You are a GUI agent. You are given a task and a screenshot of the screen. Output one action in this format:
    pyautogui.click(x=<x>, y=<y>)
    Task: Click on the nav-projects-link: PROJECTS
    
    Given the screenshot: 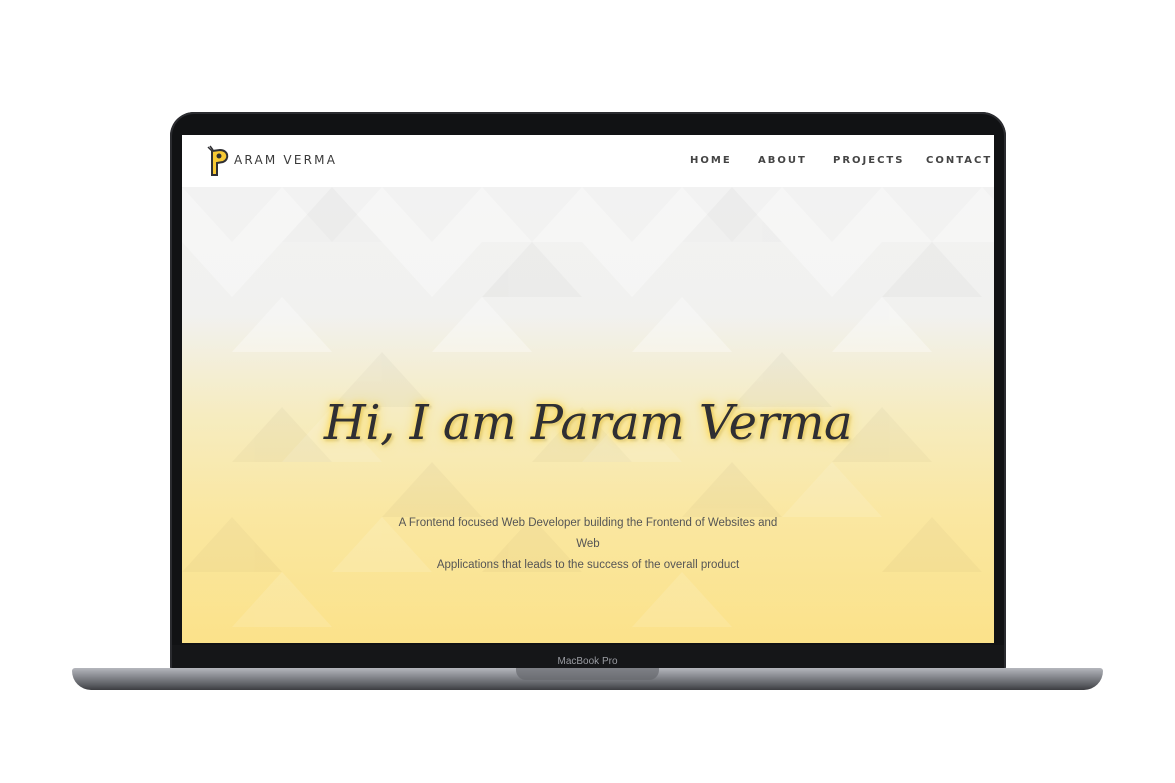 What is the action you would take?
    pyautogui.click(x=868, y=160)
    